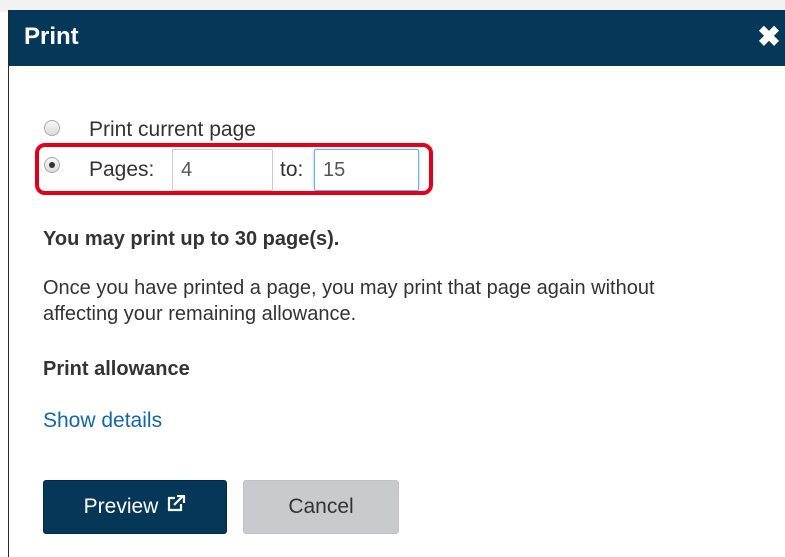  I want to click on show-details-link: Show details, so click(102, 421).